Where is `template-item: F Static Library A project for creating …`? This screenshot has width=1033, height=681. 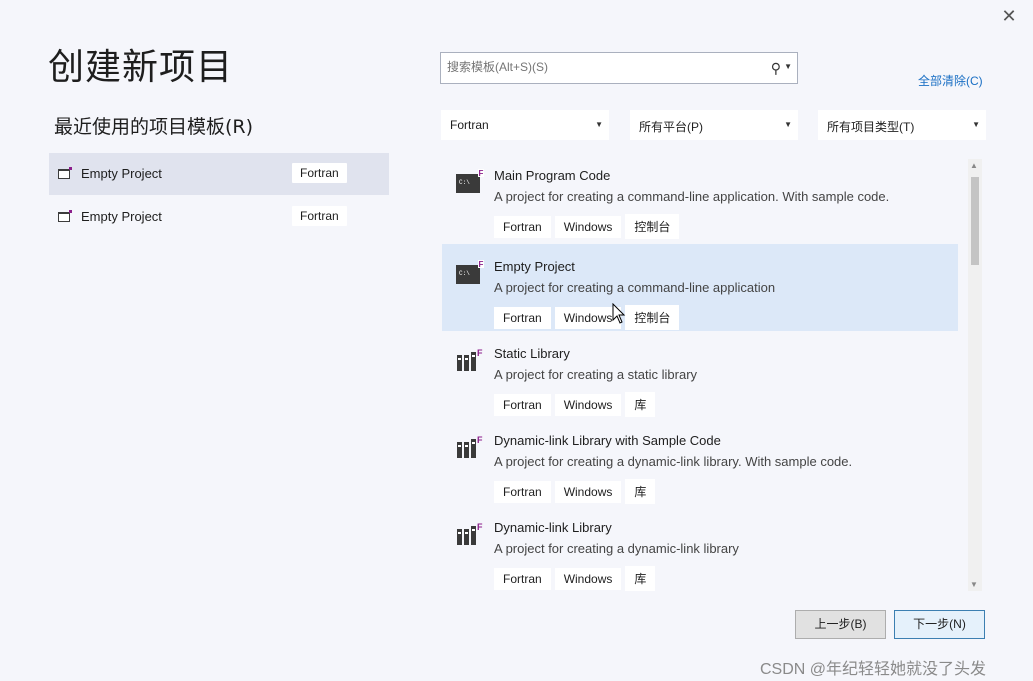 template-item: F Static Library A project for creating … is located at coordinates (700, 374).